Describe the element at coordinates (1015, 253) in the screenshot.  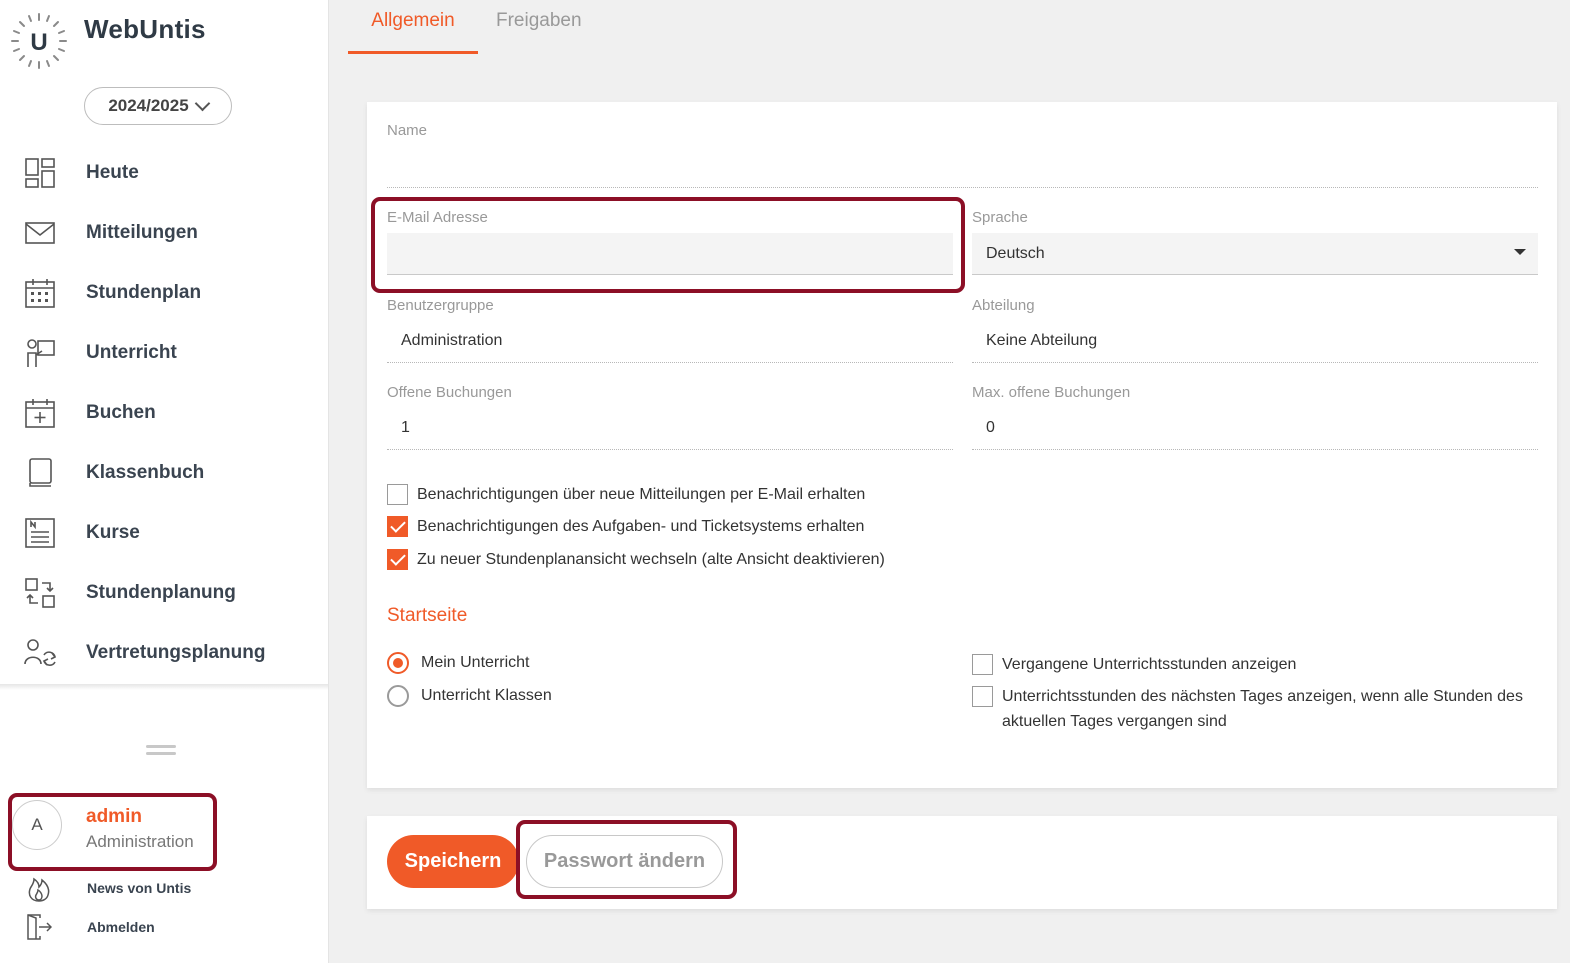
I see `language-value: Deutsch` at that location.